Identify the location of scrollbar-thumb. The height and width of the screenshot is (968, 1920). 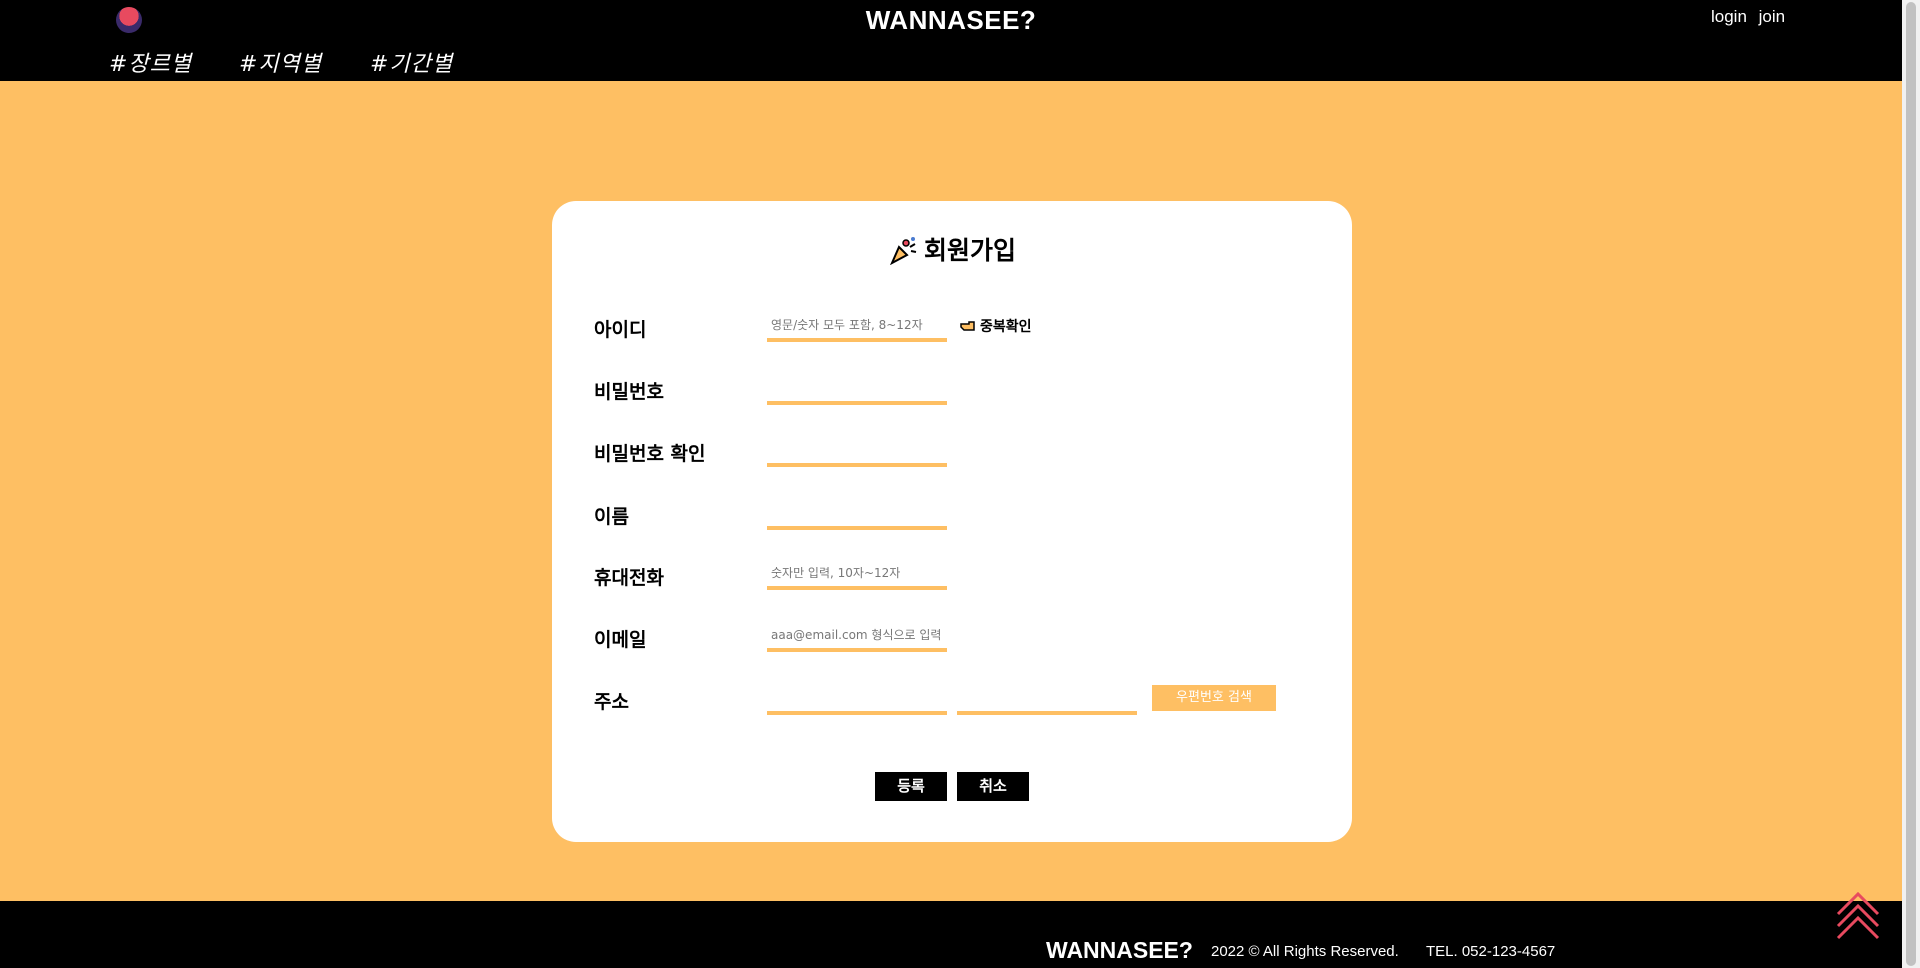
(1911, 484).